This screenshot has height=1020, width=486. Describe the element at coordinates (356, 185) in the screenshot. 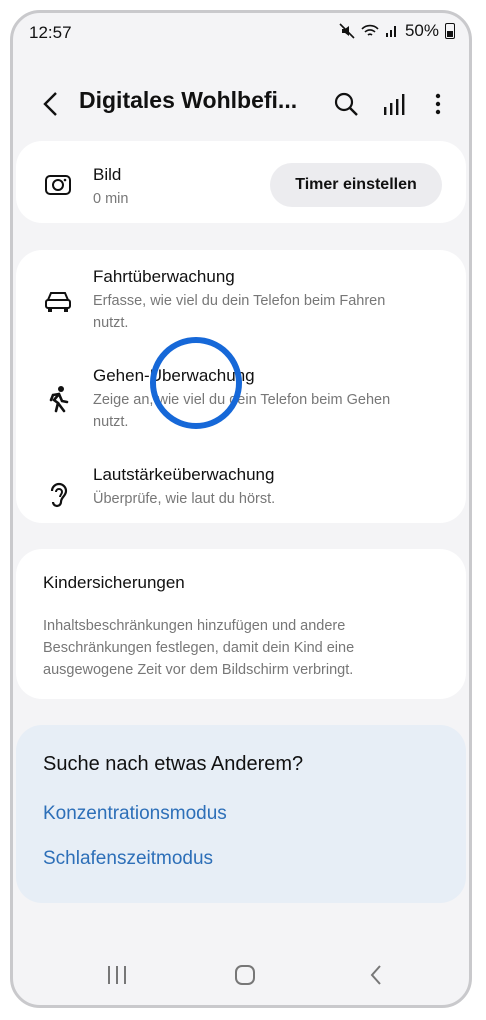

I see `set-timer-button: Timer einstellen` at that location.